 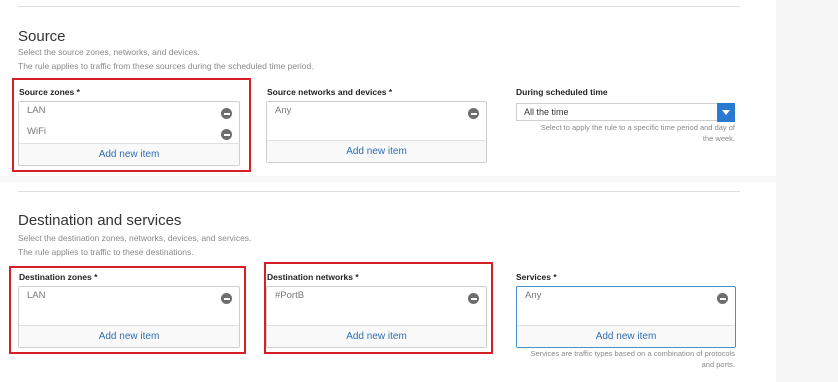 What do you see at coordinates (42, 36) in the screenshot?
I see `source-title: Source` at bounding box center [42, 36].